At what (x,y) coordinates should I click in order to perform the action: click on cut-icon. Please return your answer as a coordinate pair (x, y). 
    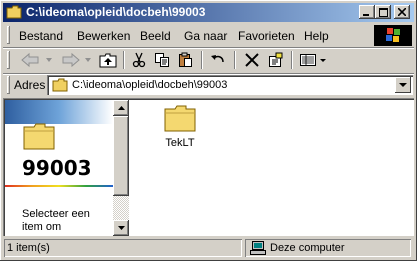
    Looking at the image, I should click on (139, 60).